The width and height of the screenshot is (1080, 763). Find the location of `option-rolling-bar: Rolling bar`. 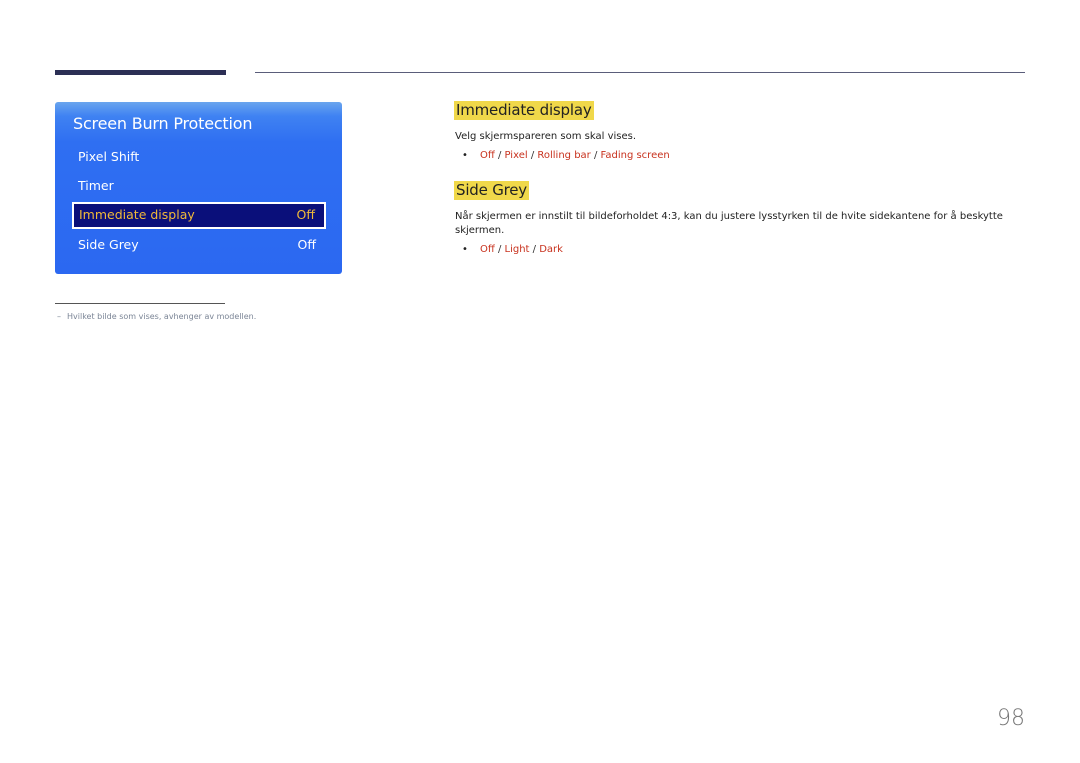

option-rolling-bar: Rolling bar is located at coordinates (564, 155).